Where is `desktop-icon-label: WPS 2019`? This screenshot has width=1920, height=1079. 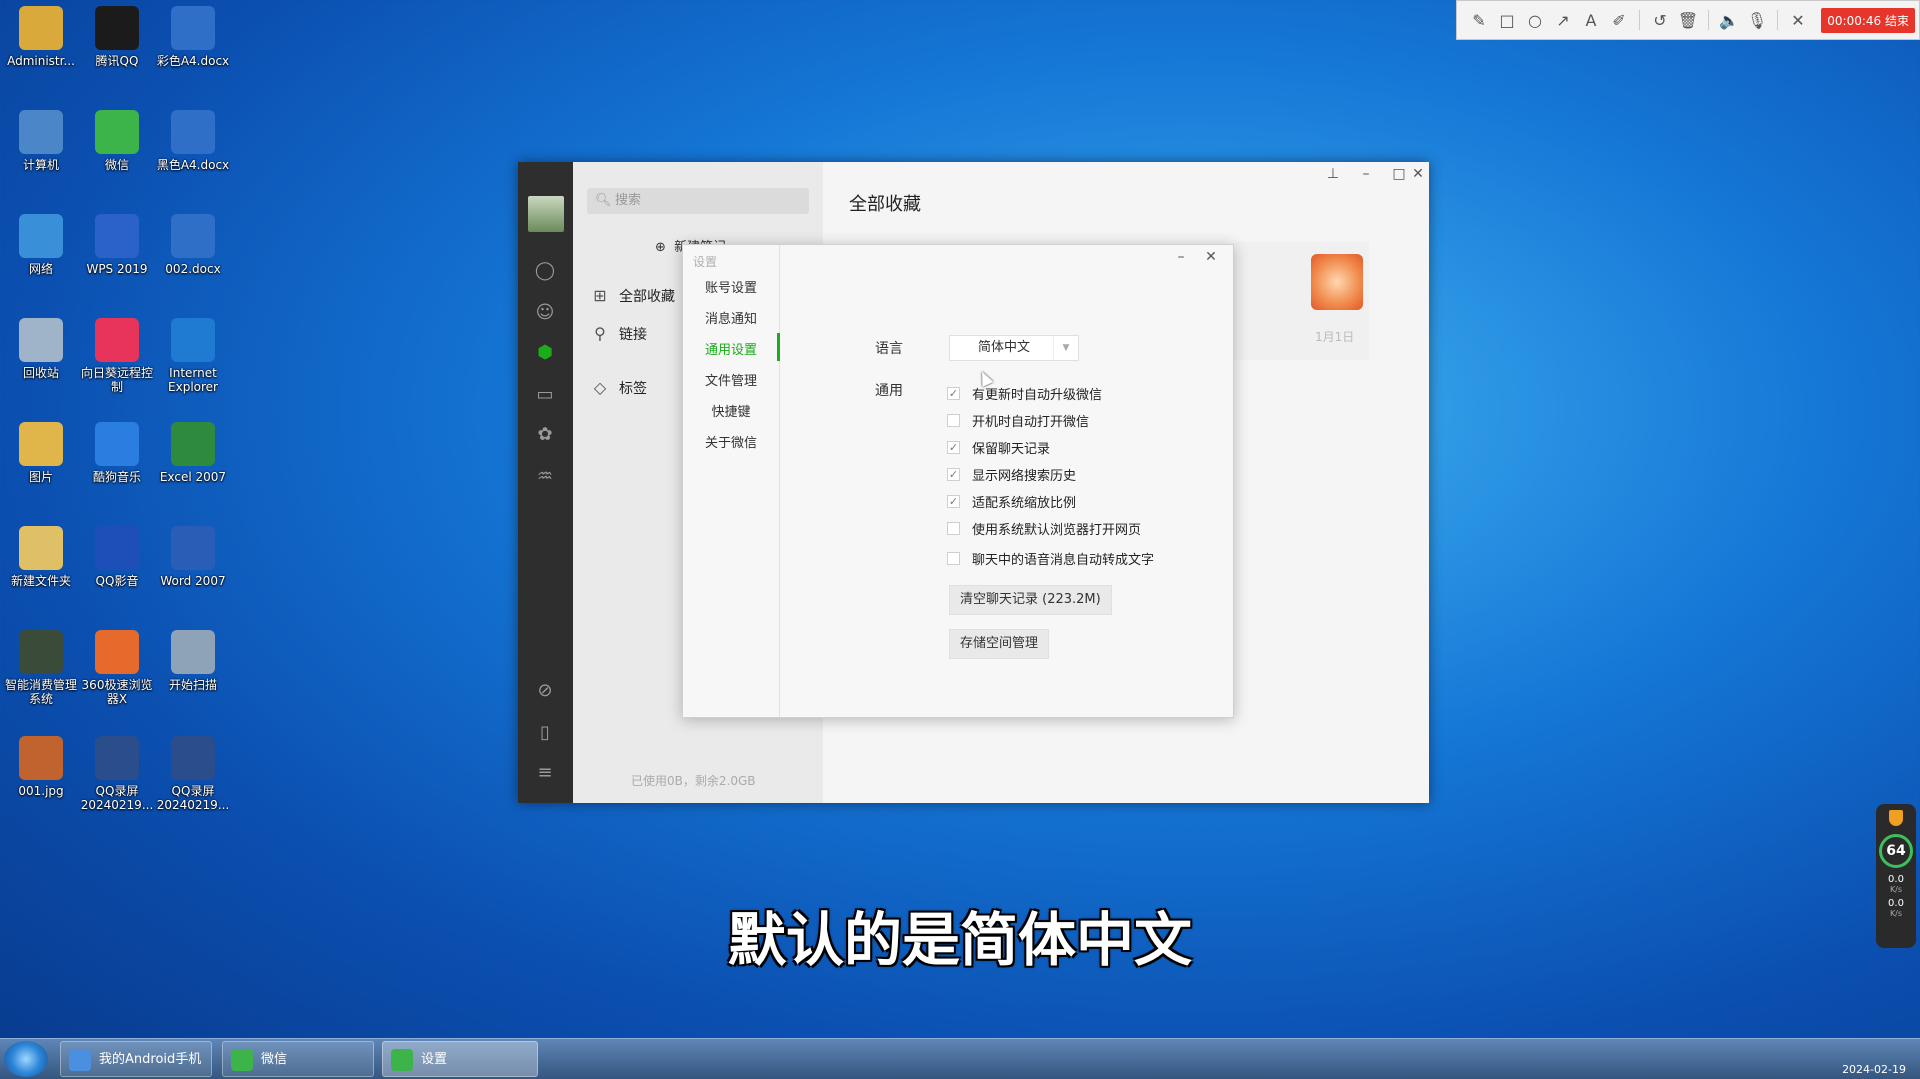 desktop-icon-label: WPS 2019 is located at coordinates (117, 269).